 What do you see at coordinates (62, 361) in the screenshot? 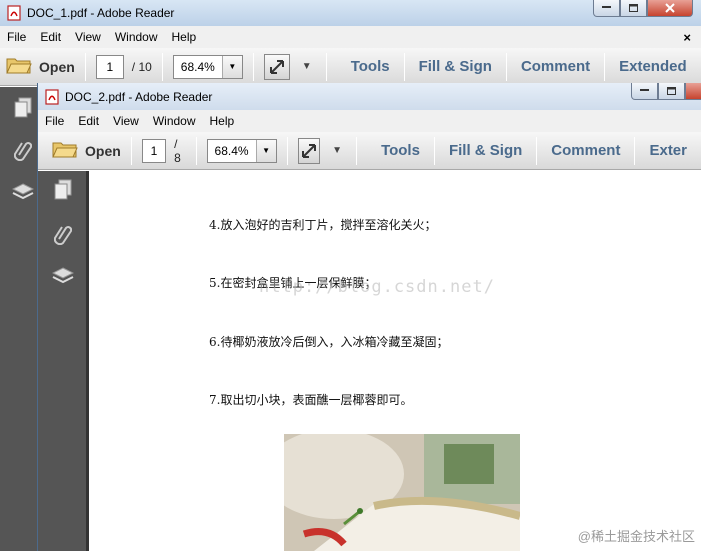
I see `navigation-sidebar` at bounding box center [62, 361].